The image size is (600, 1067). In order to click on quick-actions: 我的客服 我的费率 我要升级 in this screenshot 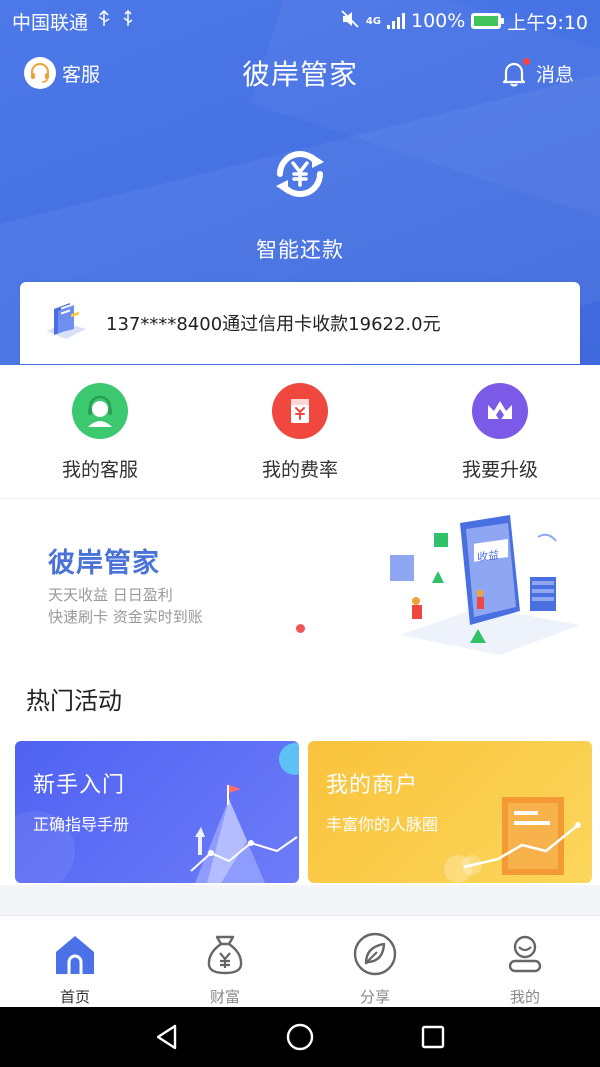, I will do `click(300, 432)`.